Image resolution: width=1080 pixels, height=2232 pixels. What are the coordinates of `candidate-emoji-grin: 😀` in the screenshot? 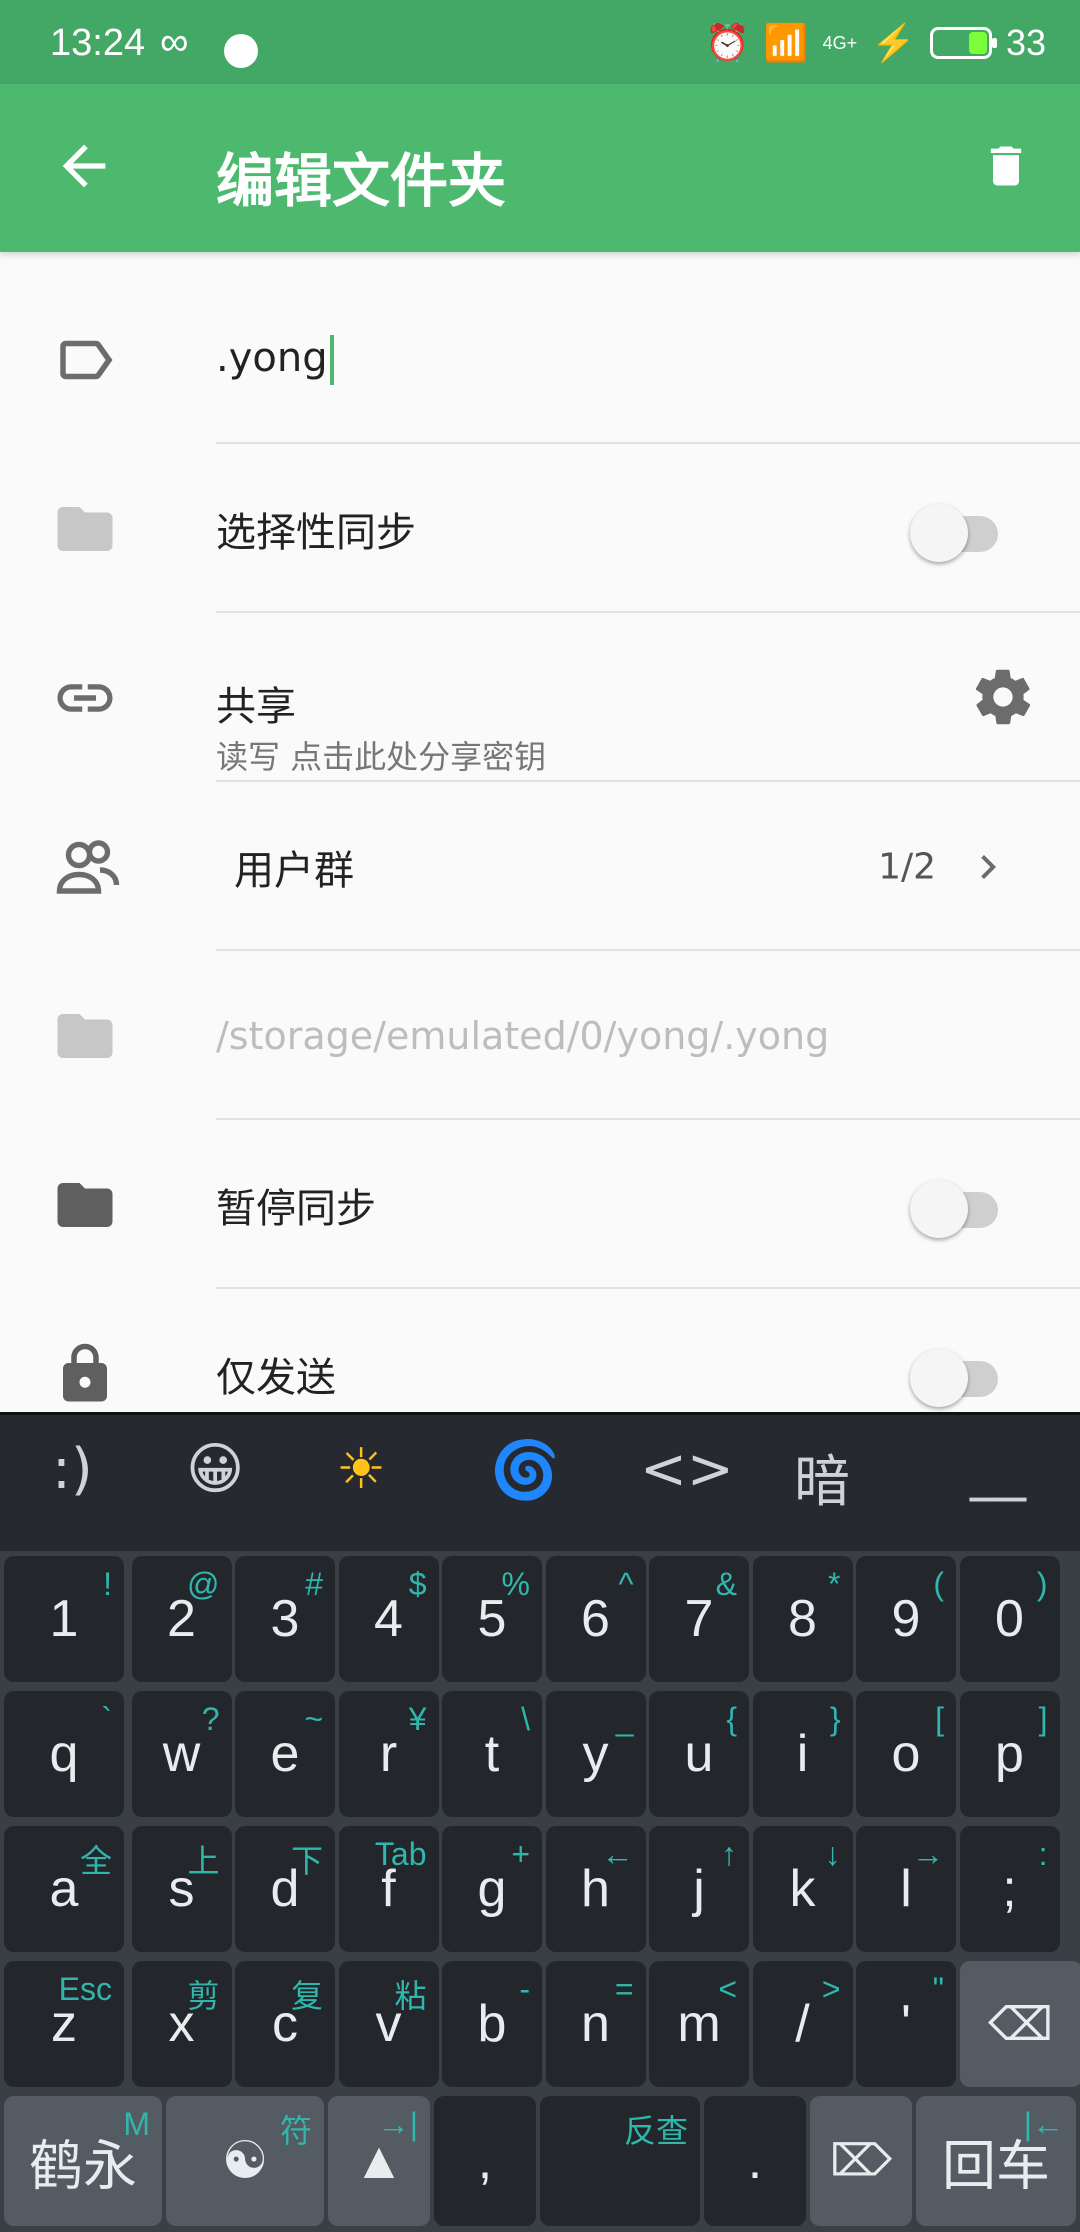 It's located at (215, 1469).